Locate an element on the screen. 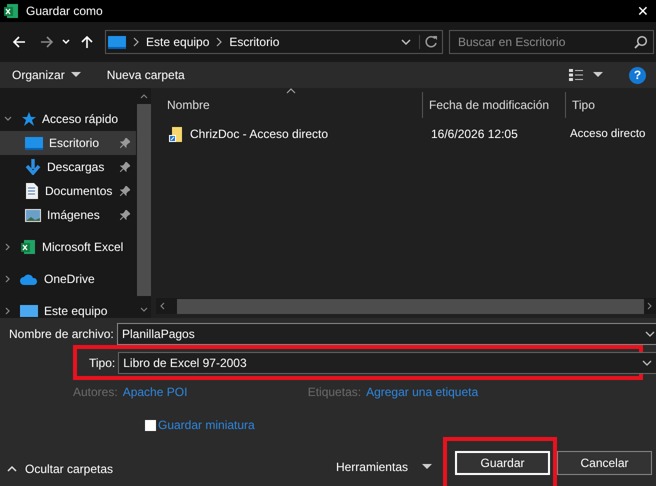 This screenshot has width=656, height=486. column-header: Fecha de modificación is located at coordinates (493, 105).